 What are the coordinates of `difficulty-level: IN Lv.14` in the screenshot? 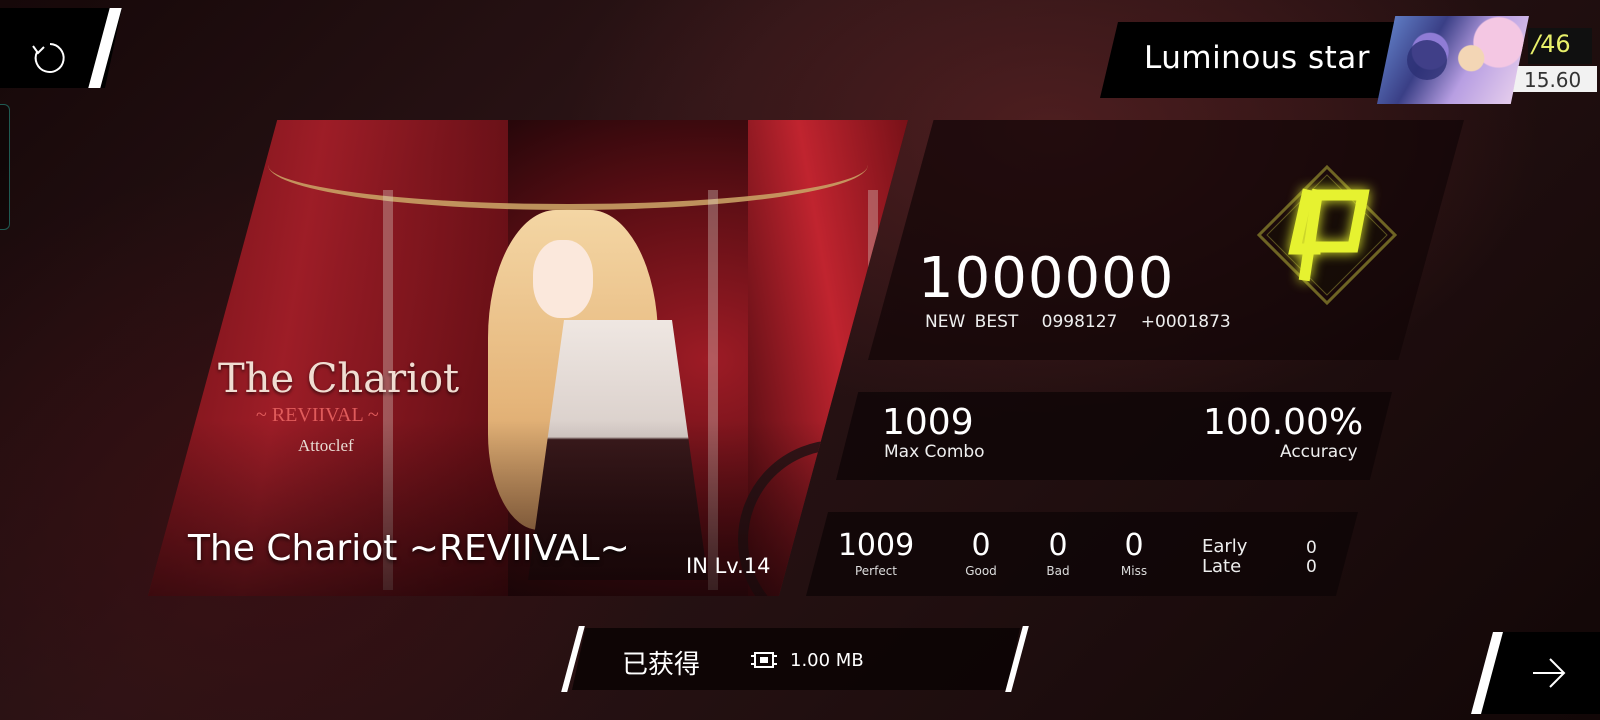 It's located at (728, 566).